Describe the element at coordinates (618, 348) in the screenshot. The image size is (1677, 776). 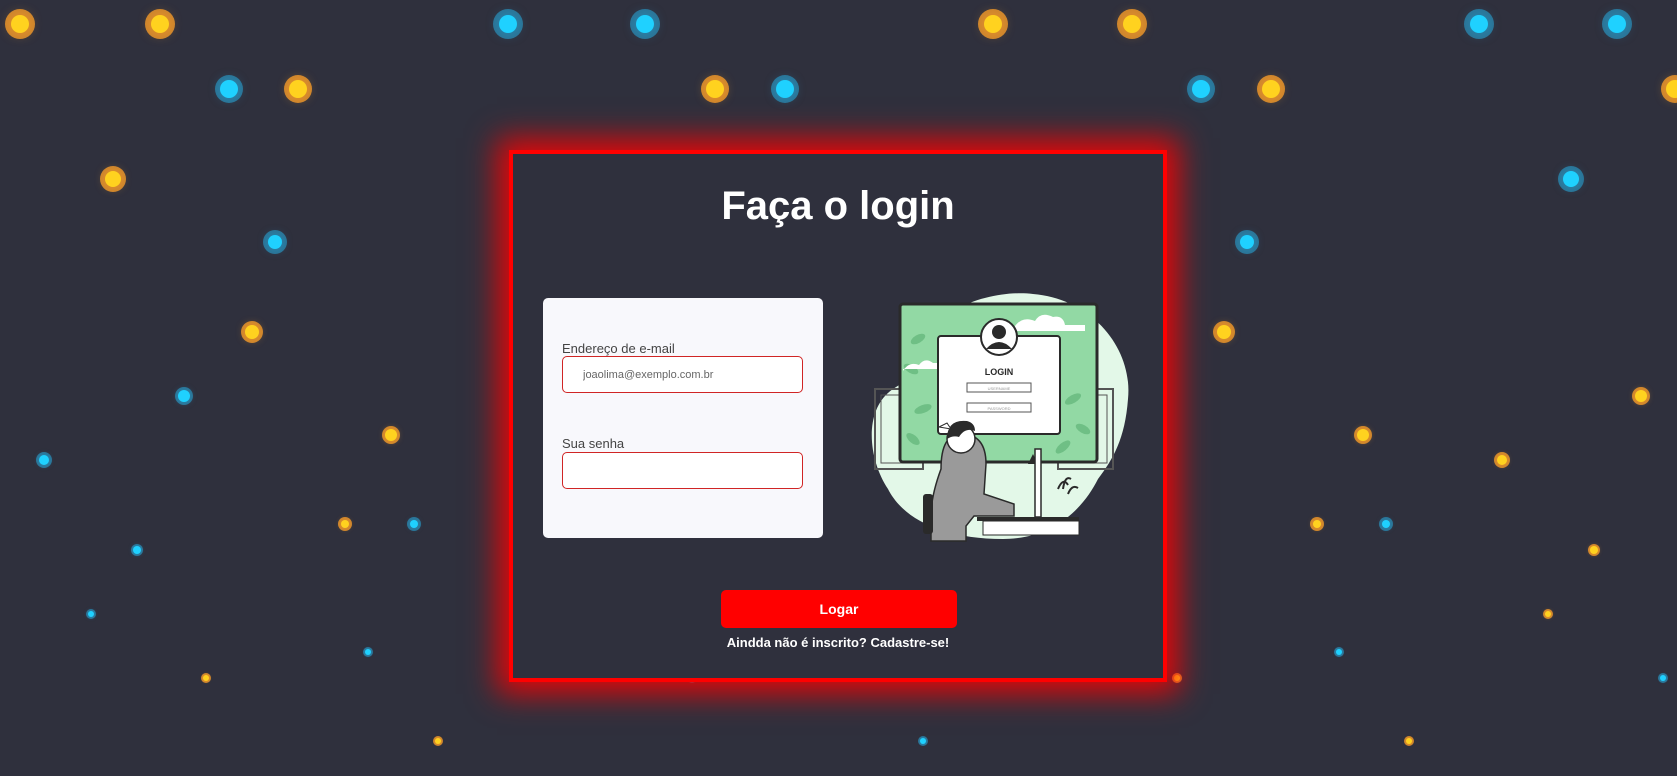
I see `email-label: Endereço de e-mail` at that location.